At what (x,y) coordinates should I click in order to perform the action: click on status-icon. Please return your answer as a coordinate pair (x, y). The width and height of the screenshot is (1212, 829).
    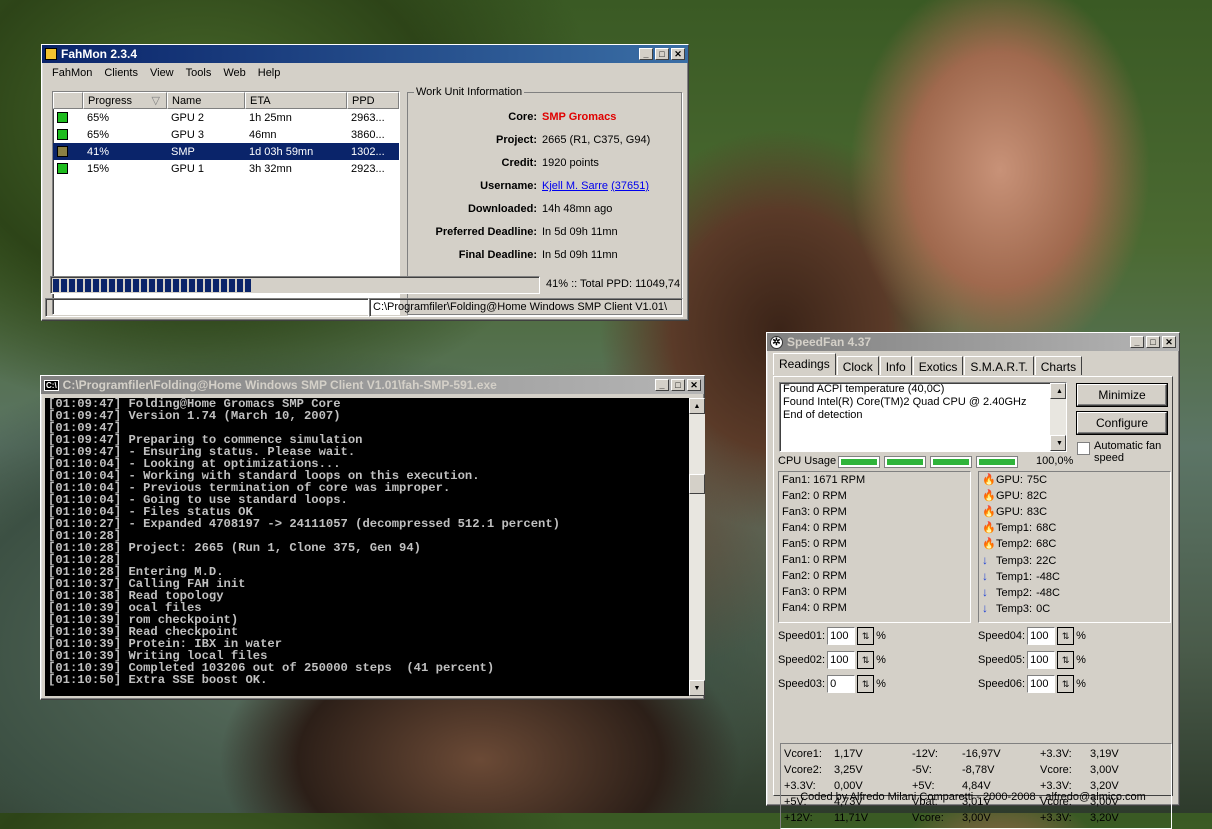
    Looking at the image, I should click on (62, 117).